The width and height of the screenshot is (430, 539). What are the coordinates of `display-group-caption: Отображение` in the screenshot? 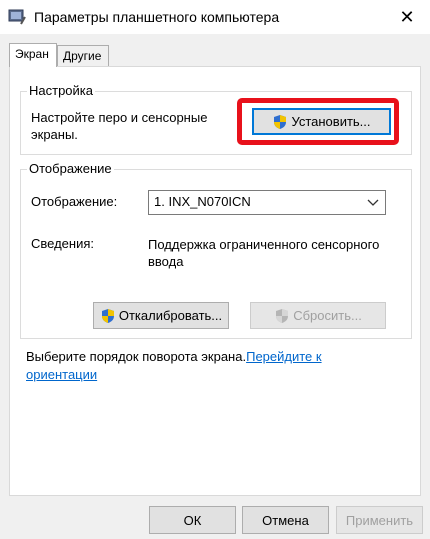 It's located at (70, 168).